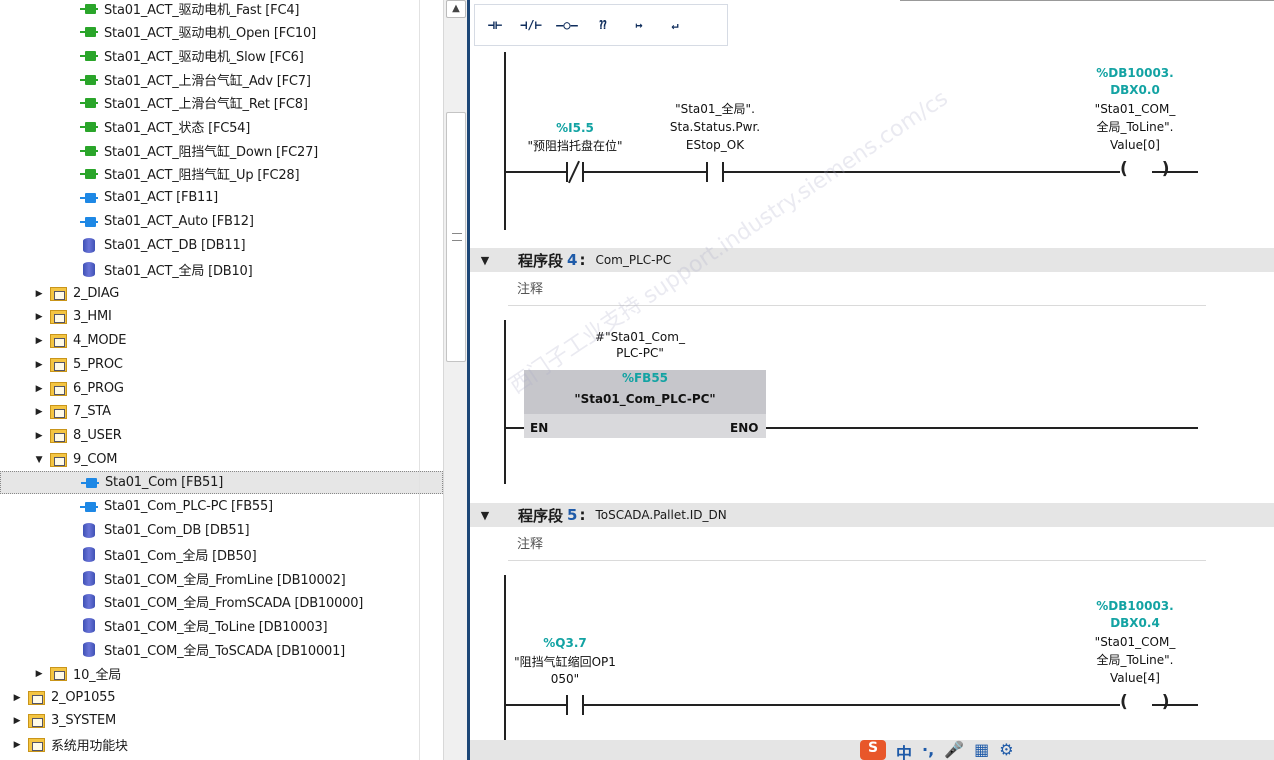 The height and width of the screenshot is (760, 1274). I want to click on network-title: Com_PLC-PC, so click(633, 260).